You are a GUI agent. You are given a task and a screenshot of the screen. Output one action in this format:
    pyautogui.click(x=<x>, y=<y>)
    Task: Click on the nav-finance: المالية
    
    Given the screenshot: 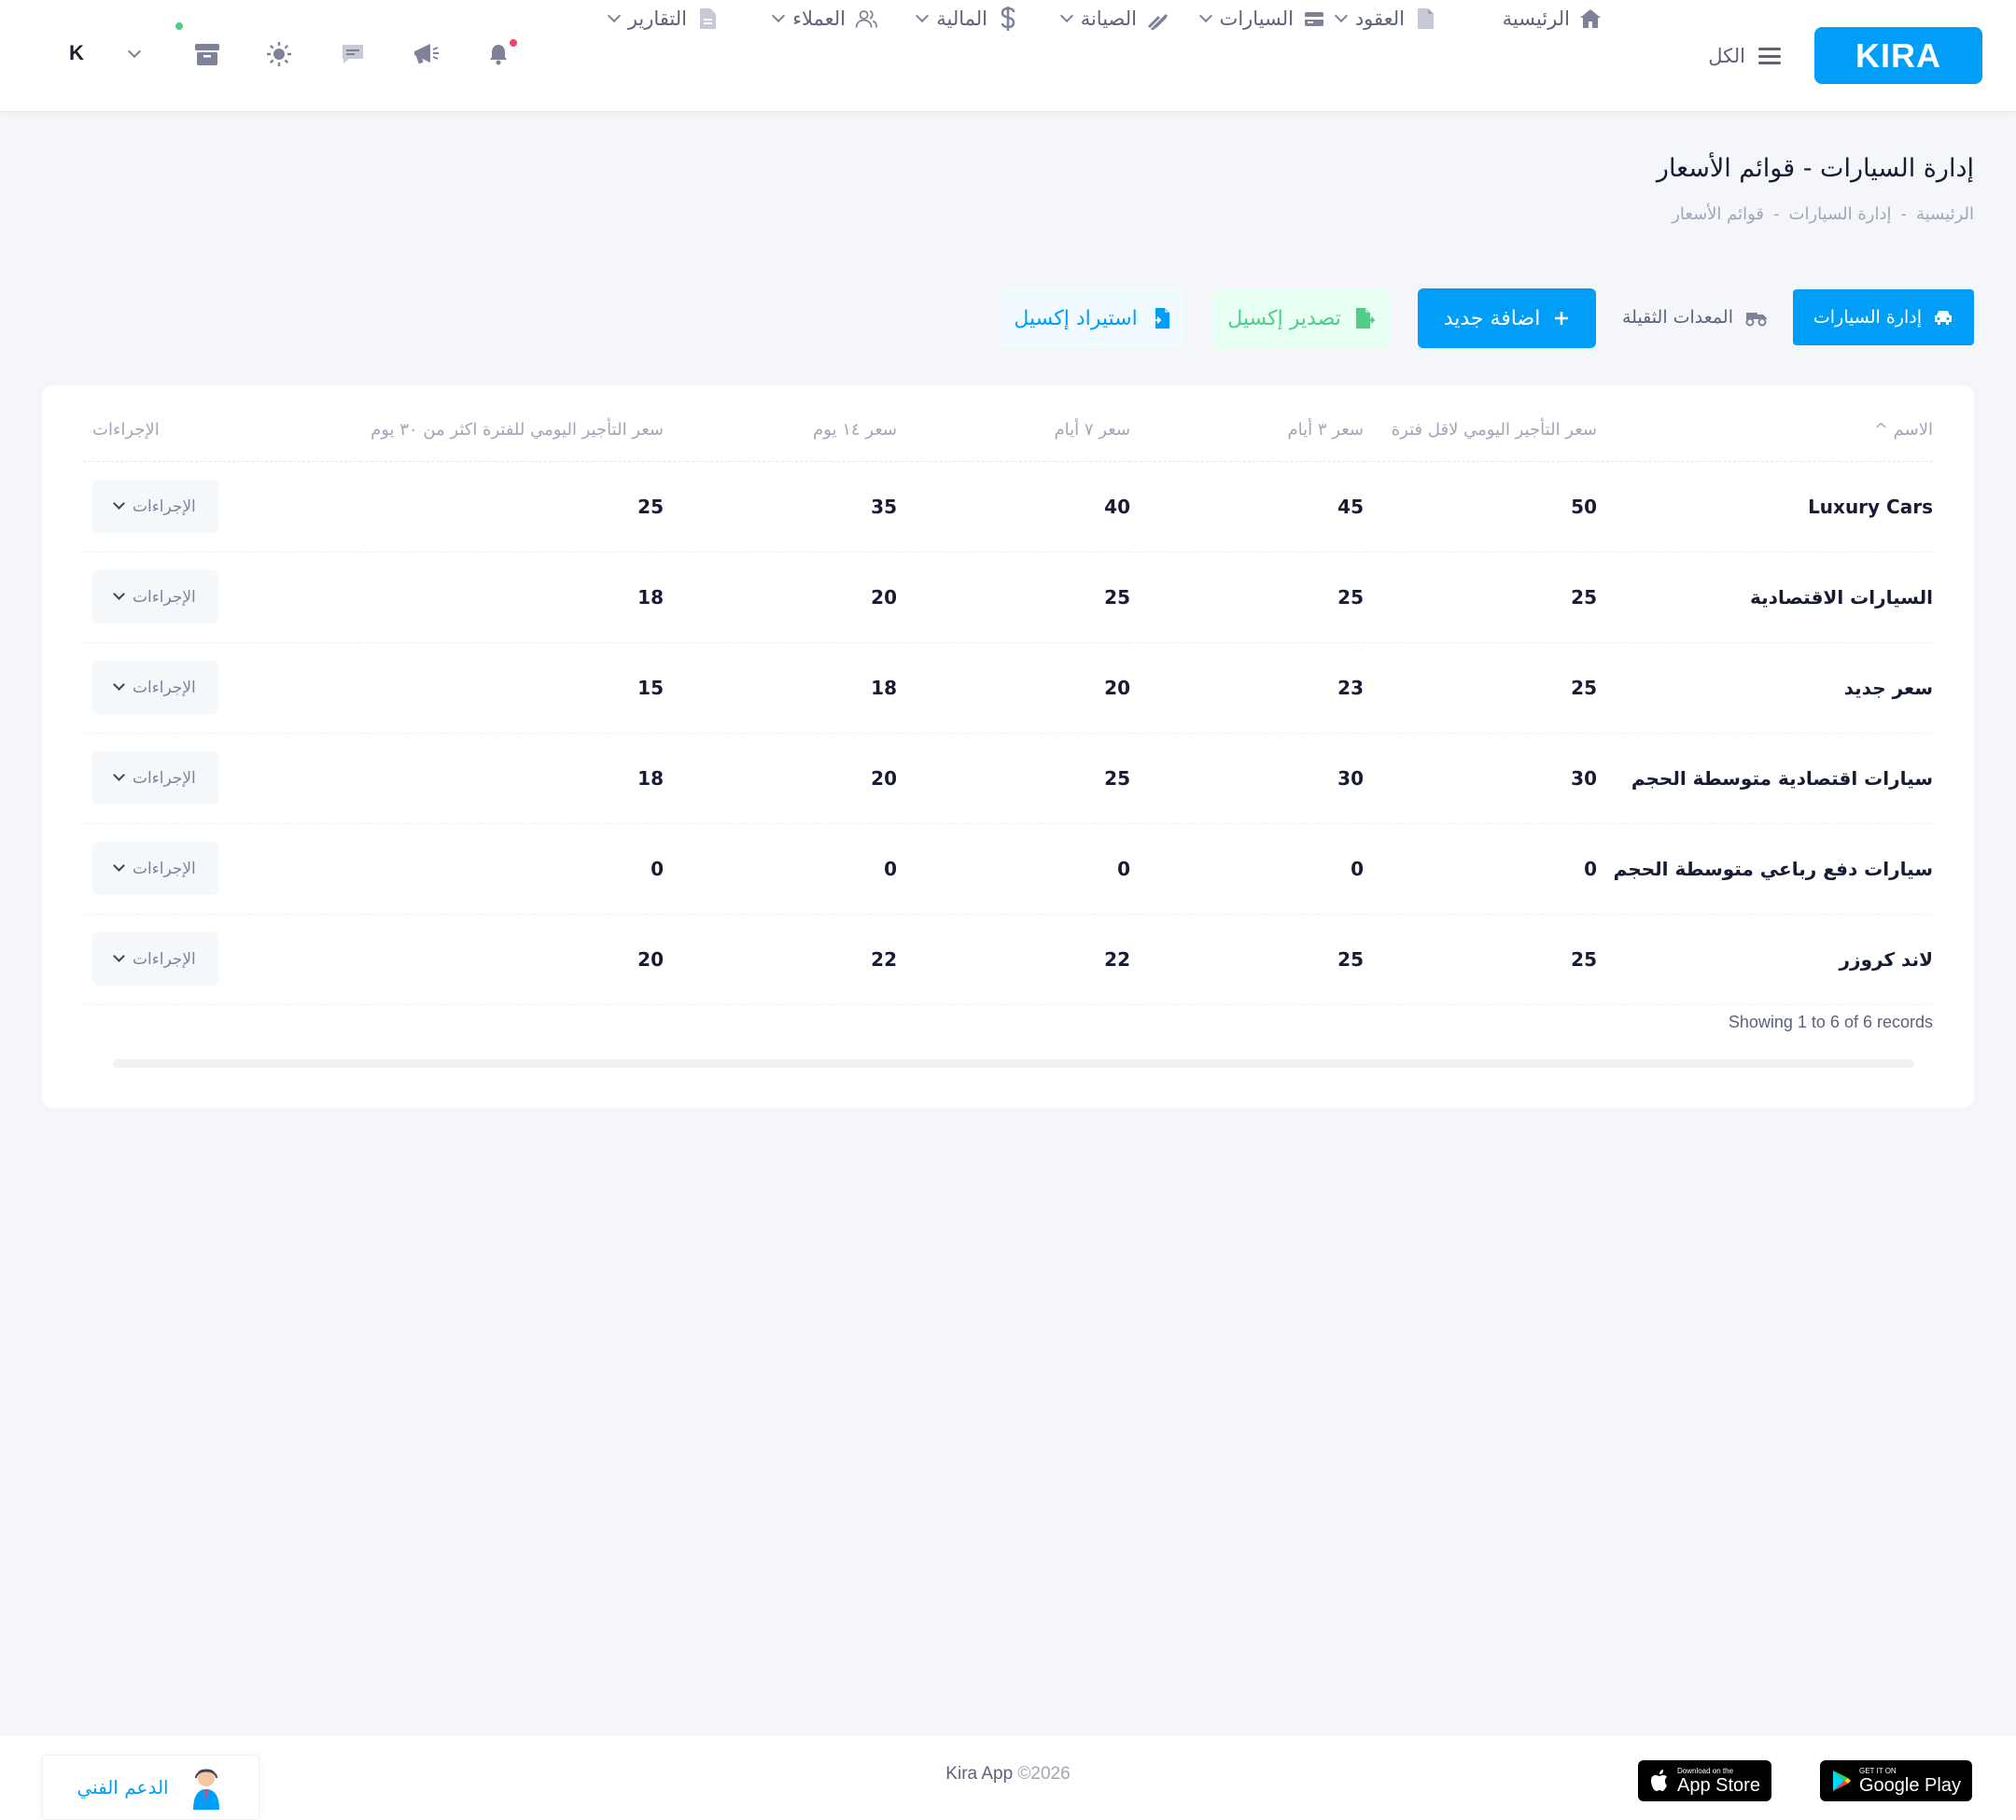 What is the action you would take?
    pyautogui.click(x=967, y=18)
    